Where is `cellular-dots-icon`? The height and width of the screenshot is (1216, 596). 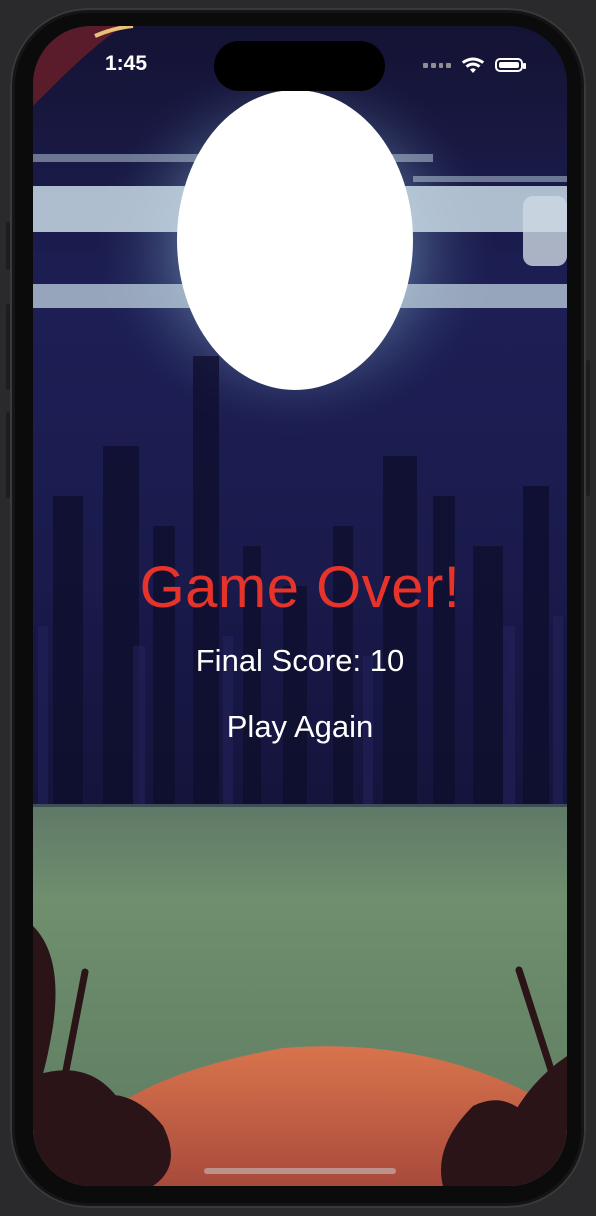 cellular-dots-icon is located at coordinates (437, 65).